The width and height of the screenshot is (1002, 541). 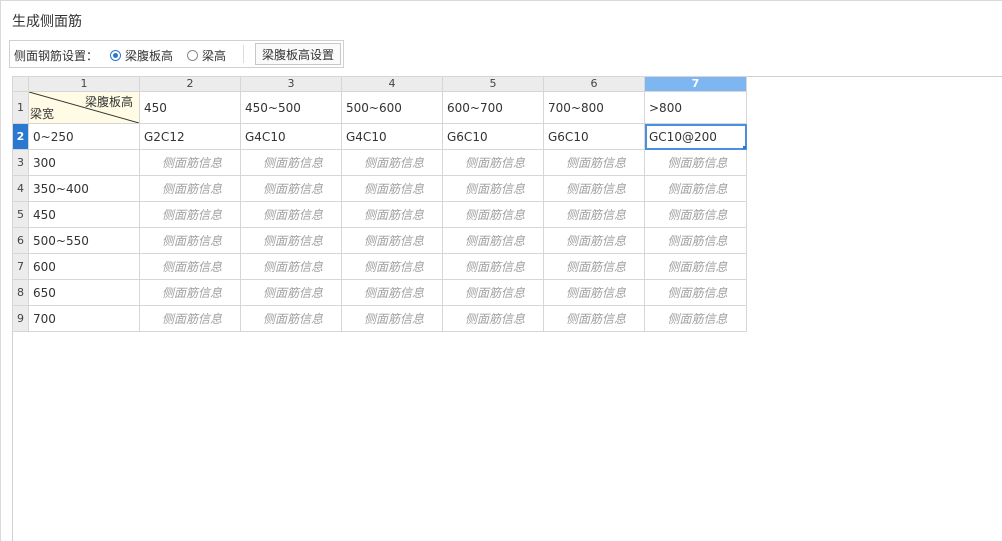 I want to click on col-header-1: 1, so click(x=84, y=84).